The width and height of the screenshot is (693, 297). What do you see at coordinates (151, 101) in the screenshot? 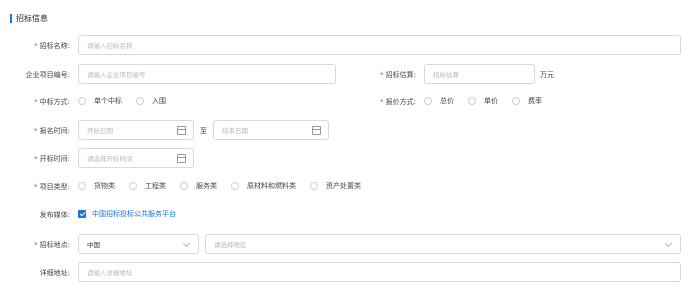
I see `win-method-option-shortlist: 入围` at bounding box center [151, 101].